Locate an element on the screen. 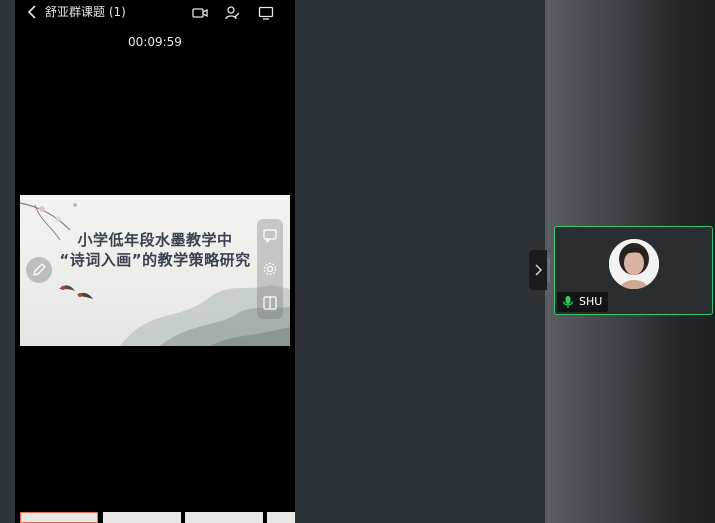 The width and height of the screenshot is (715, 523). comment-icon is located at coordinates (270, 236).